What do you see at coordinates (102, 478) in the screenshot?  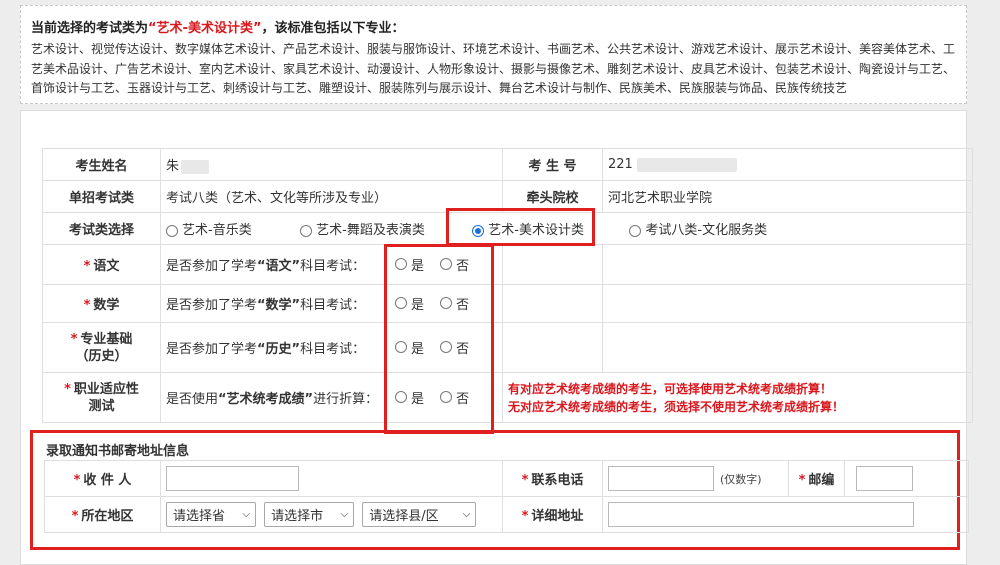 I see `recipient-label: * 收 件 人` at bounding box center [102, 478].